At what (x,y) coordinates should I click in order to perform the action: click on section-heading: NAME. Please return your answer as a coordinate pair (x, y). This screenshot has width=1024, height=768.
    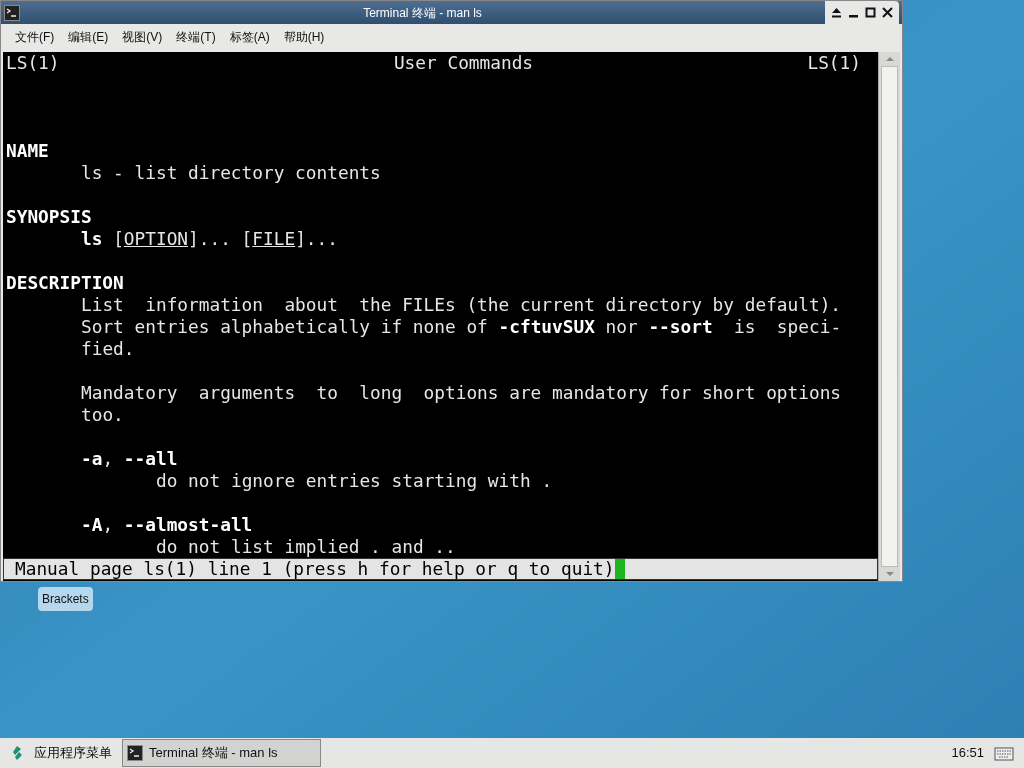
    Looking at the image, I should click on (27, 150).